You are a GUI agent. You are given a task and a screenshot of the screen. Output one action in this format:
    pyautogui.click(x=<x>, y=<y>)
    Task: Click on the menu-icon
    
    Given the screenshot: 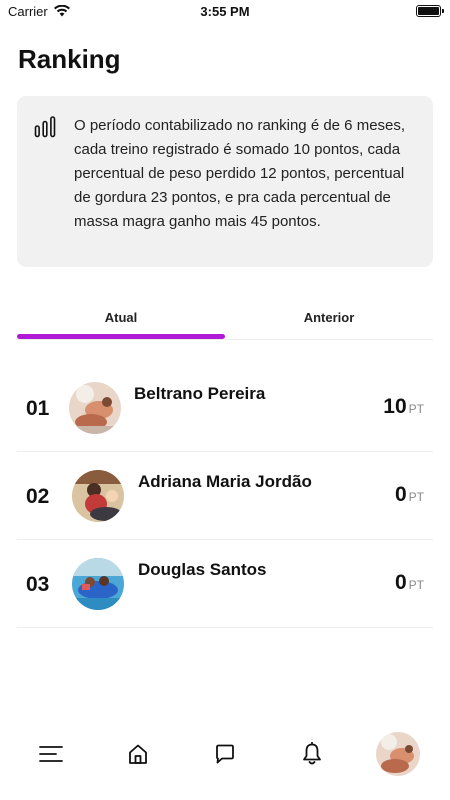 What is the action you would take?
    pyautogui.click(x=51, y=754)
    